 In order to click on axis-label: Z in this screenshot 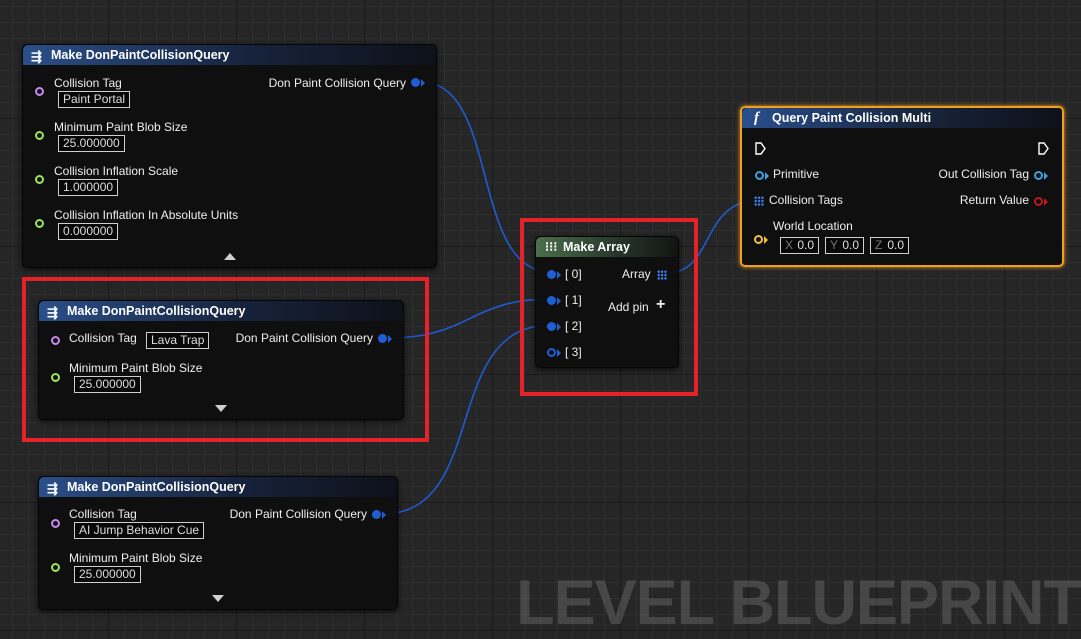, I will do `click(879, 245)`.